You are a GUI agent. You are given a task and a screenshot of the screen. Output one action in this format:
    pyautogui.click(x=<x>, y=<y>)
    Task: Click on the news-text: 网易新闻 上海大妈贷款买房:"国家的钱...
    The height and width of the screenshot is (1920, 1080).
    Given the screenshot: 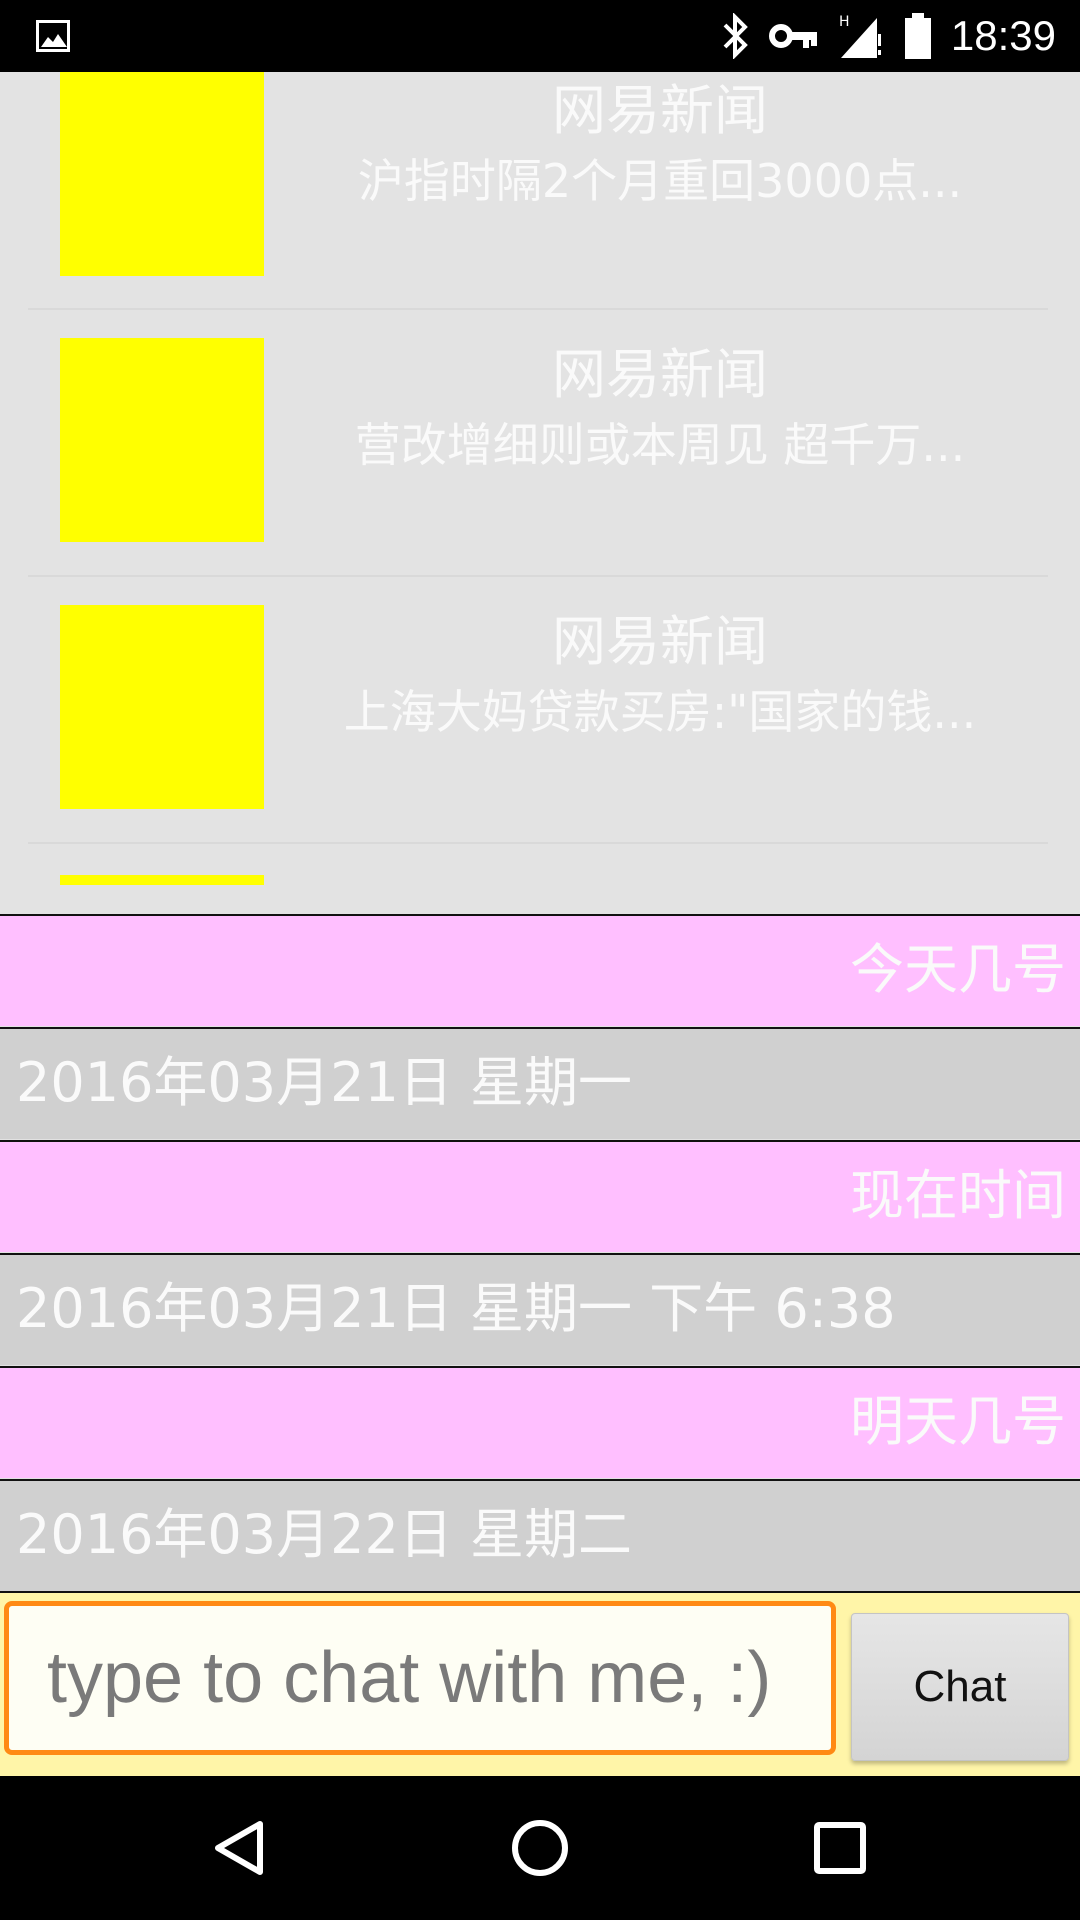 What is the action you would take?
    pyautogui.click(x=660, y=677)
    